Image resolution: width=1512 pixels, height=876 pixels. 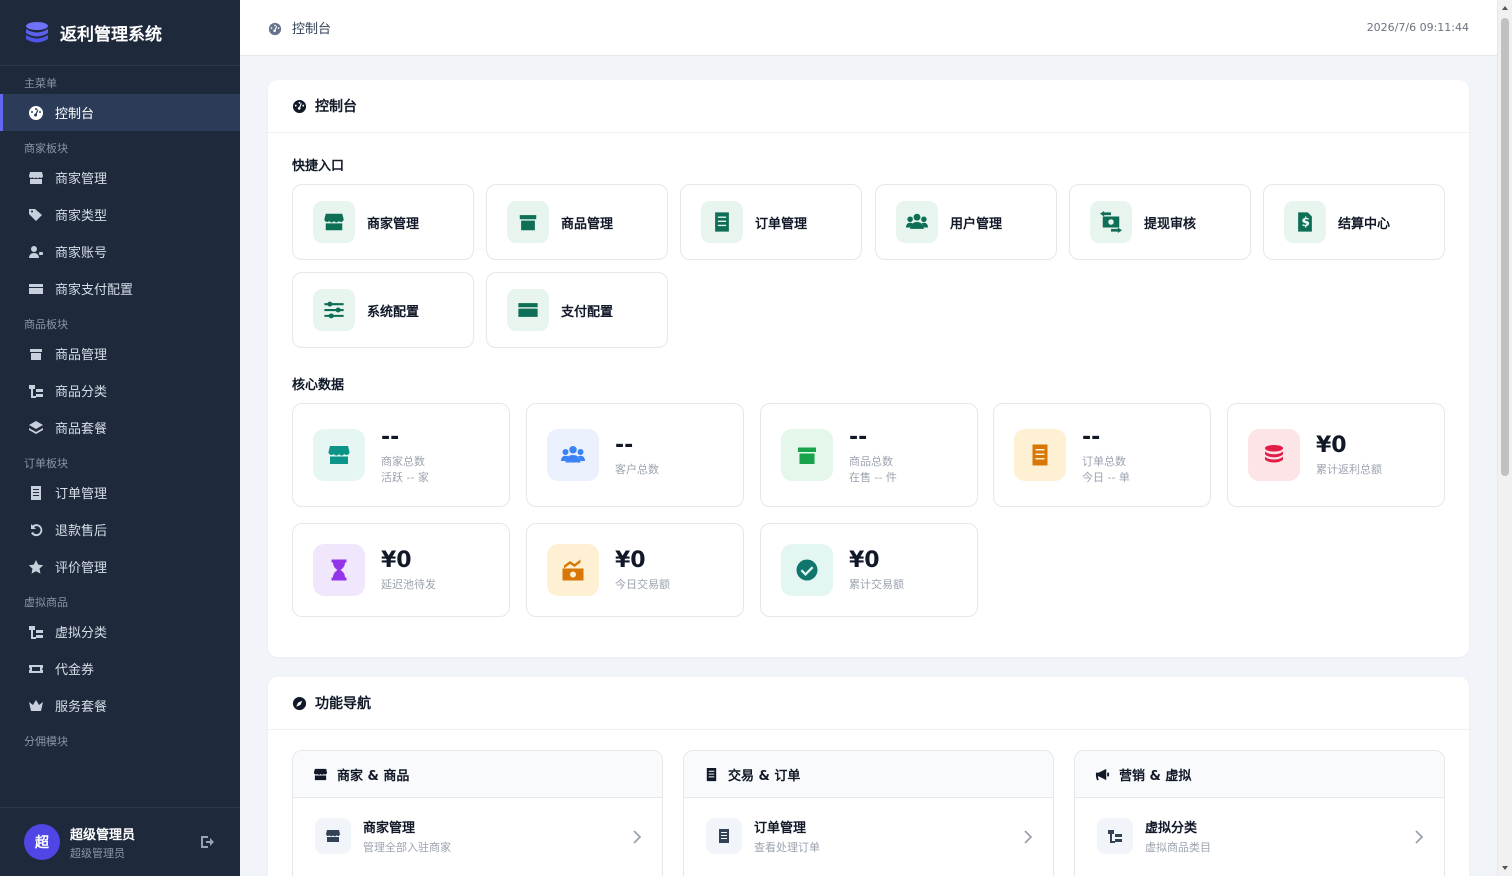 I want to click on logout-icon, so click(x=208, y=842).